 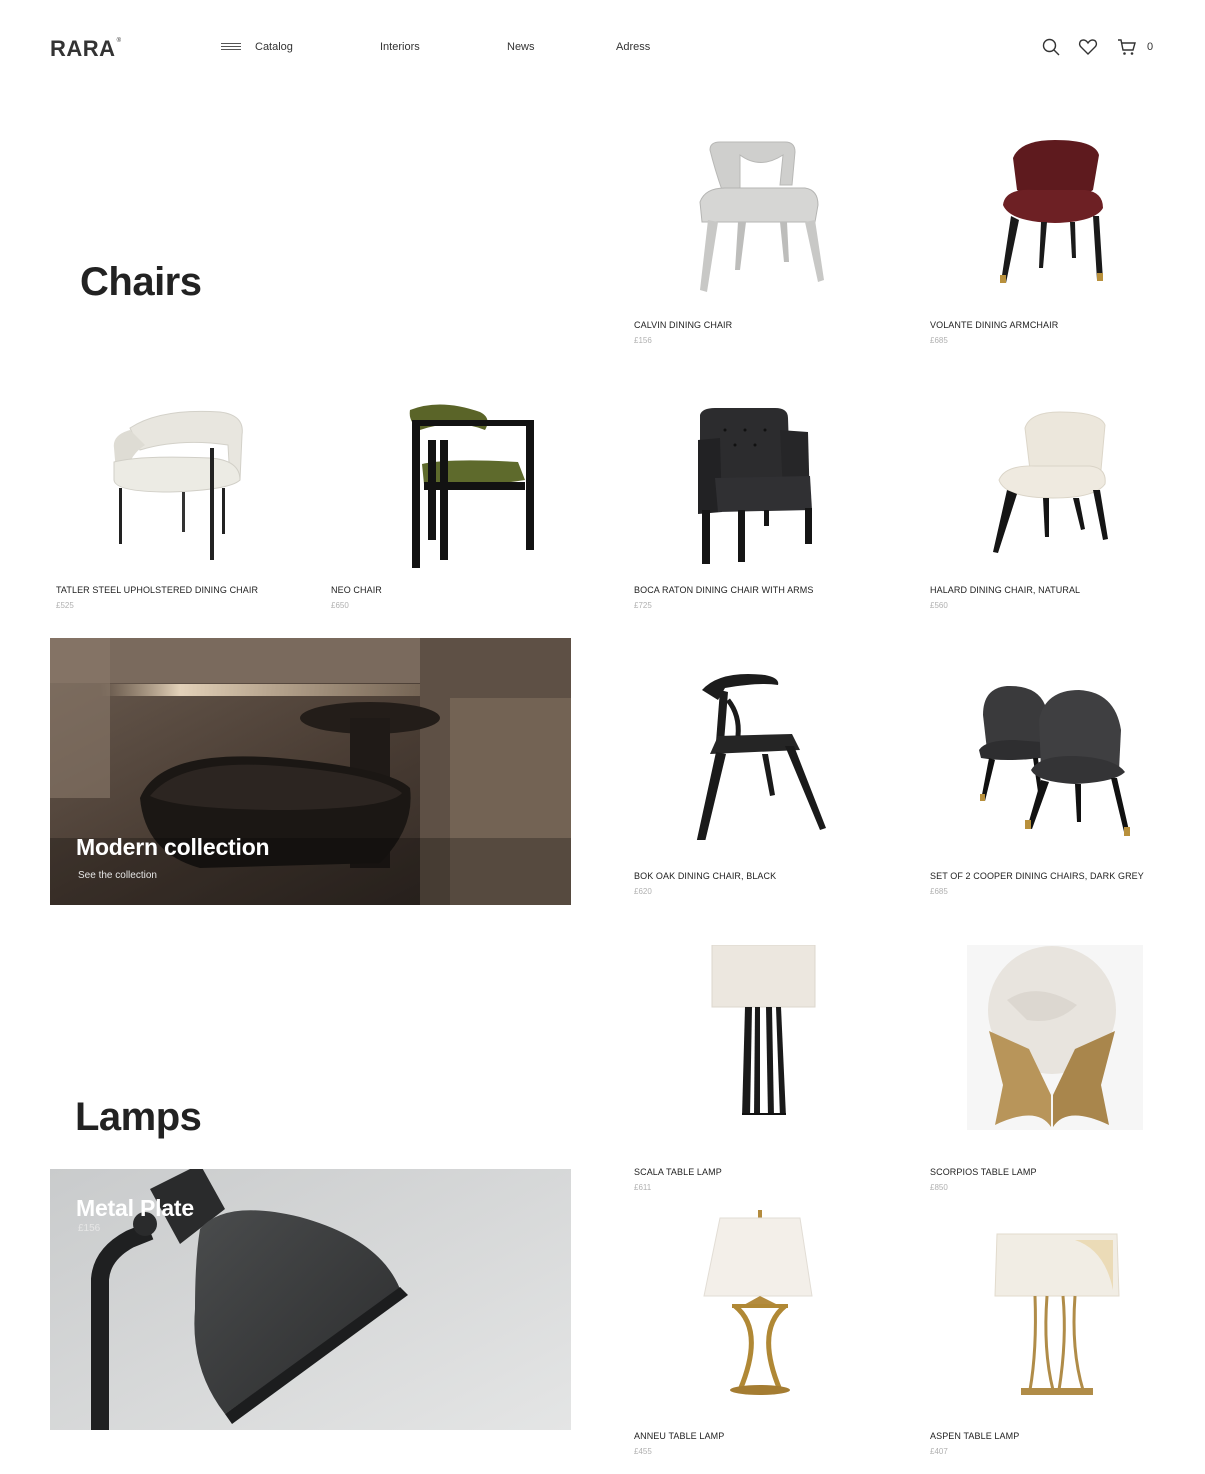 I want to click on product-price: £407, so click(x=939, y=1451).